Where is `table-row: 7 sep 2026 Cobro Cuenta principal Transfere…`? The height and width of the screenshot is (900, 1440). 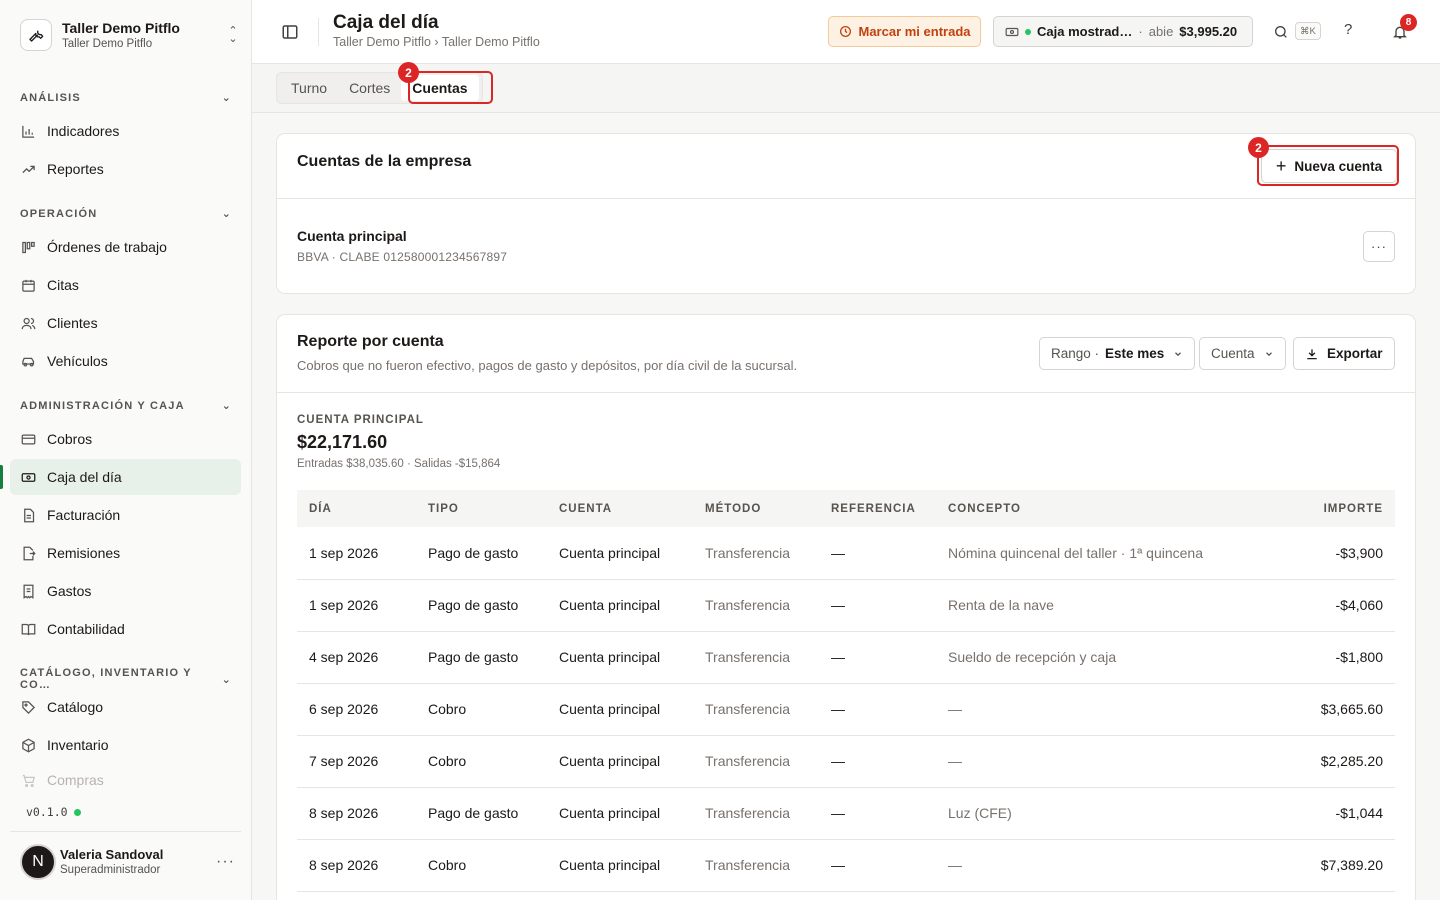 table-row: 7 sep 2026 Cobro Cuenta principal Transfere… is located at coordinates (846, 761).